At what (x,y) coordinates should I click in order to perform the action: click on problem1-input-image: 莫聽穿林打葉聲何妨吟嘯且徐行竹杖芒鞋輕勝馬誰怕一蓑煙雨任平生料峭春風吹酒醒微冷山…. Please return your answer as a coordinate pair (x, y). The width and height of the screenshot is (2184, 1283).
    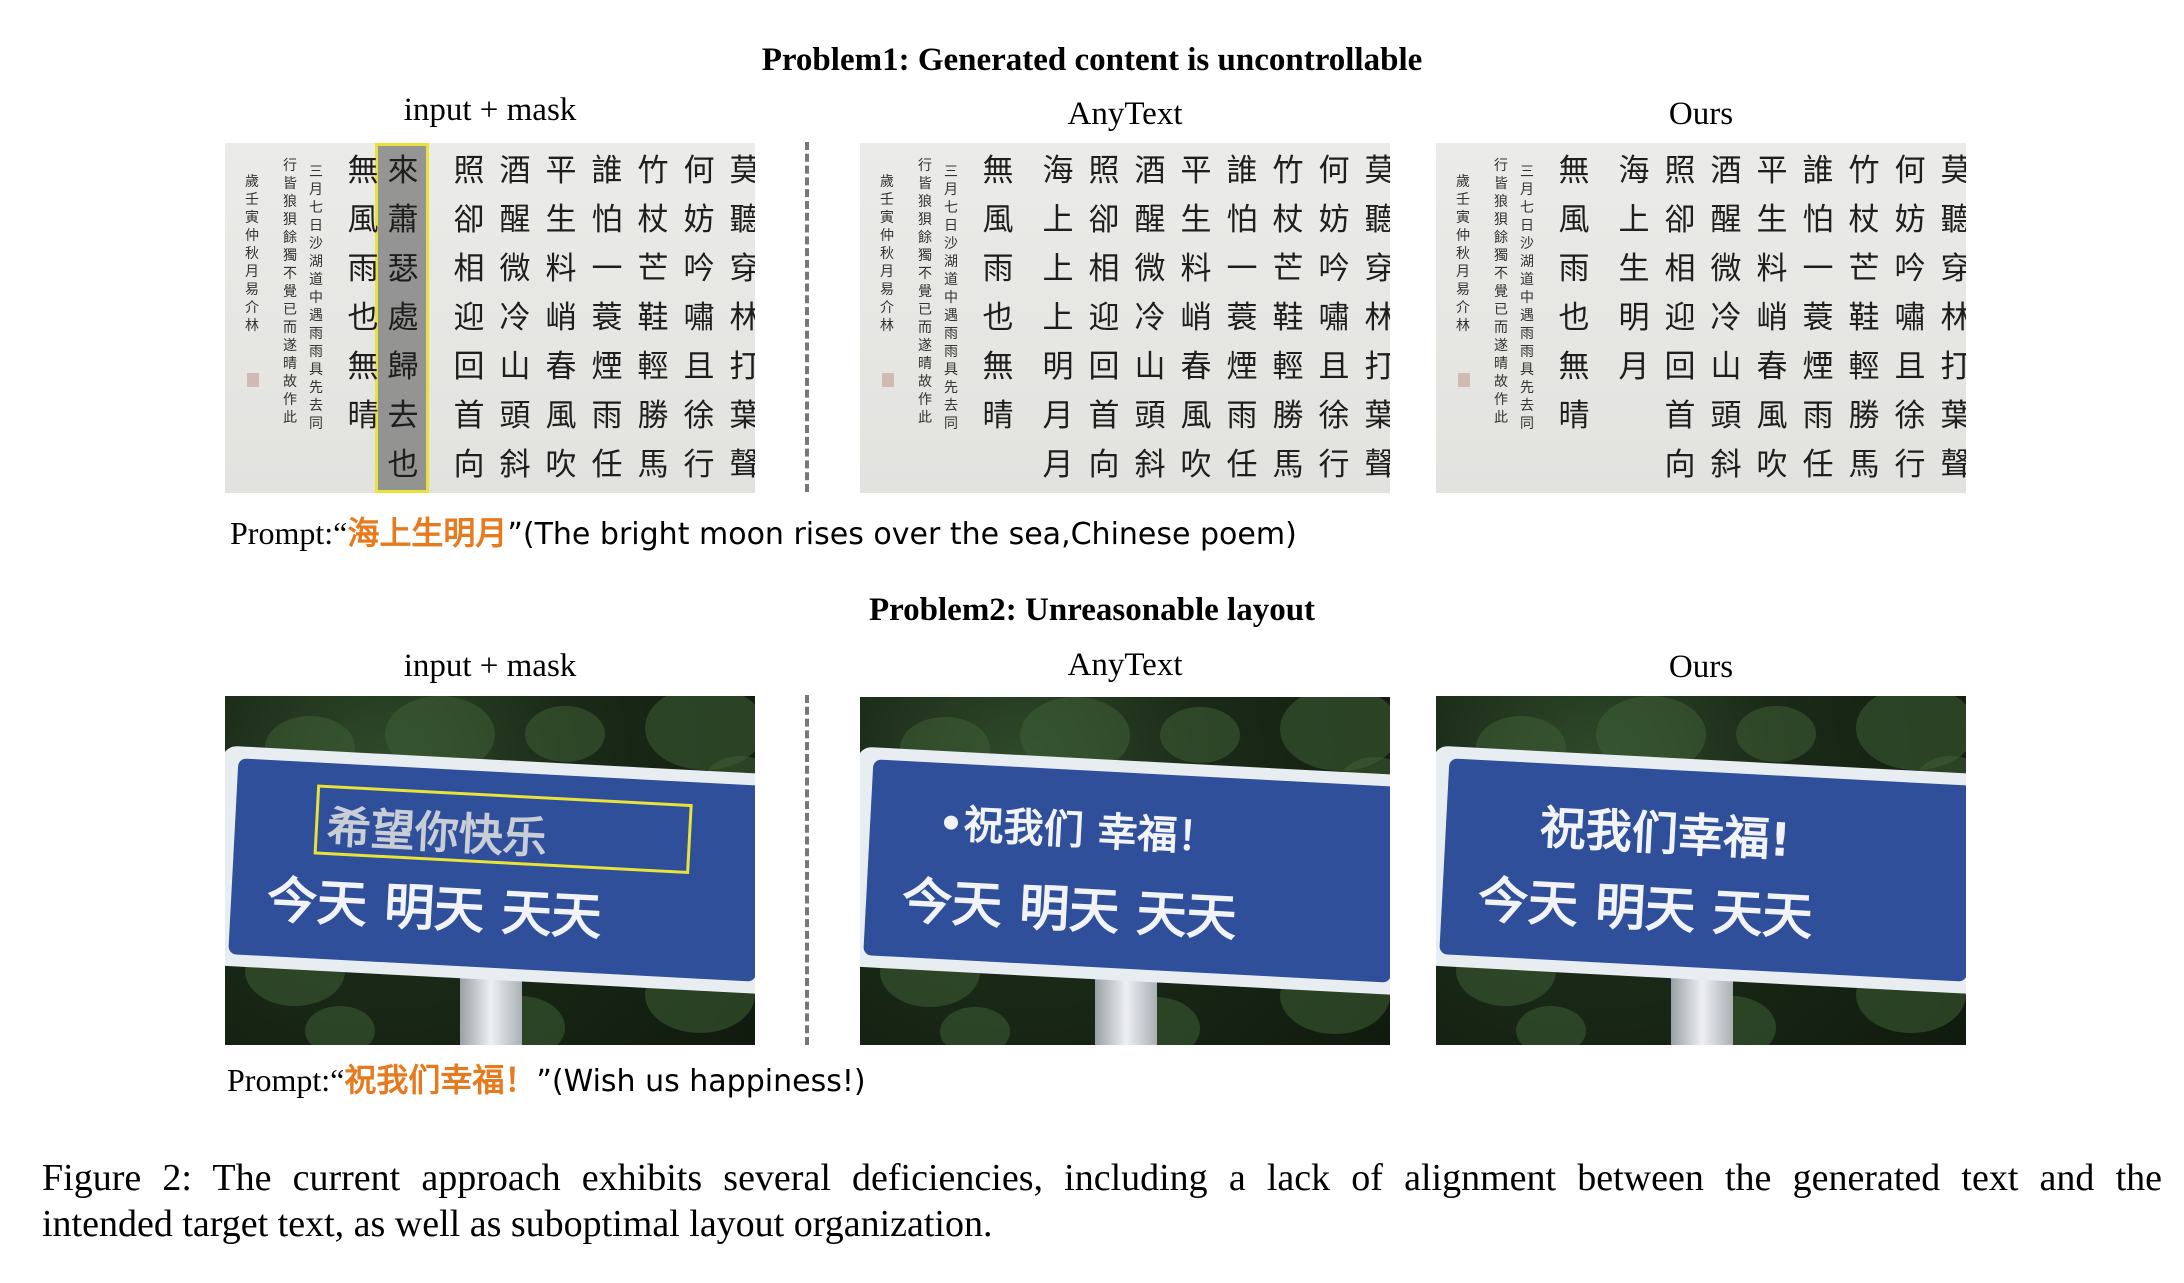
    Looking at the image, I should click on (490, 318).